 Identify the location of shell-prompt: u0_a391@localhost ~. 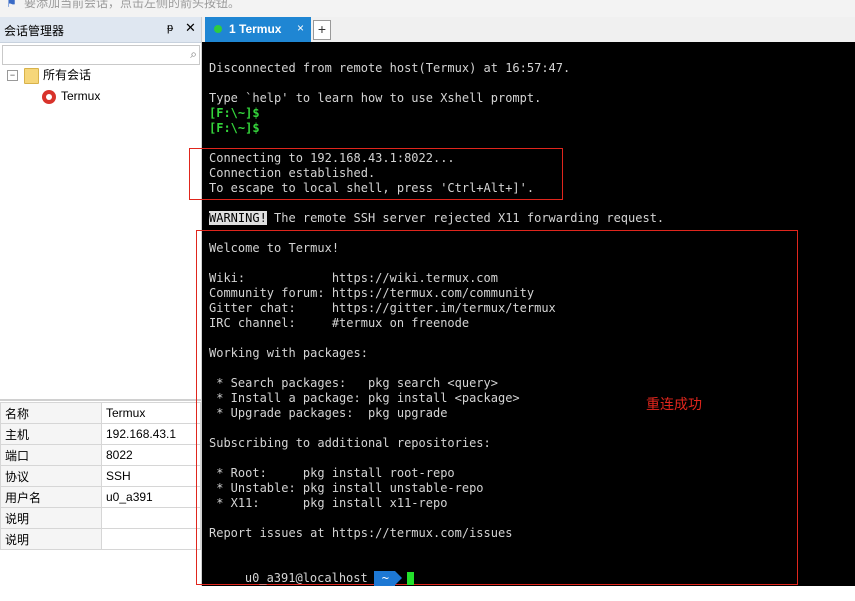
(315, 578).